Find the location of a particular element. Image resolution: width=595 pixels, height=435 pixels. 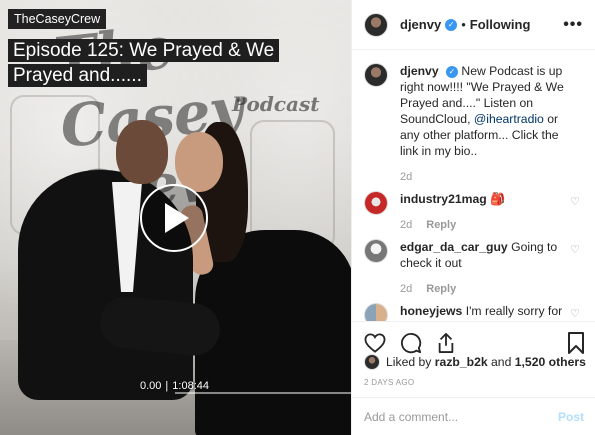

post-comment-button: Post is located at coordinates (571, 417).